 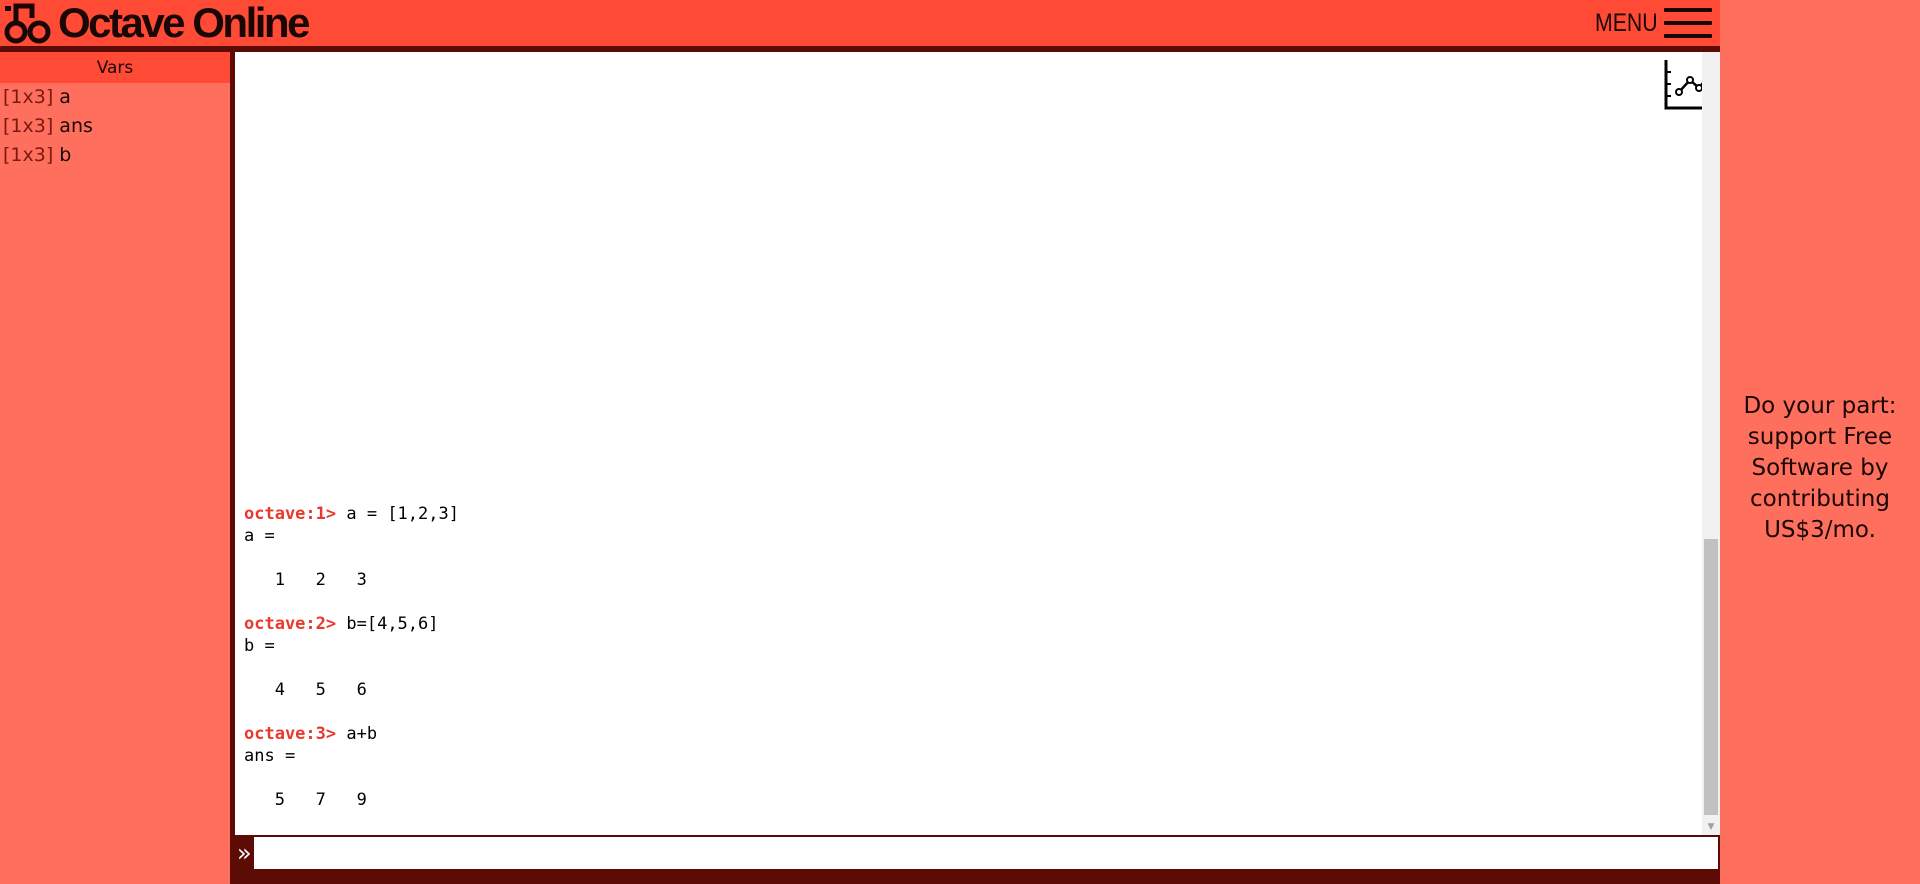 What do you see at coordinates (977, 877) in the screenshot?
I see `bottom-strip` at bounding box center [977, 877].